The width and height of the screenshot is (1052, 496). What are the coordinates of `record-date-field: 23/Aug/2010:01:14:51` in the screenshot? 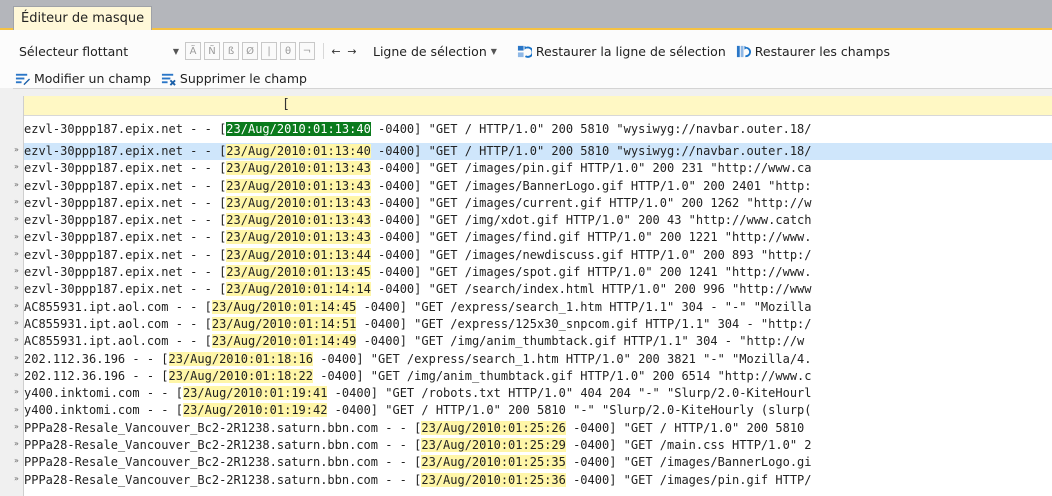 It's located at (284, 323).